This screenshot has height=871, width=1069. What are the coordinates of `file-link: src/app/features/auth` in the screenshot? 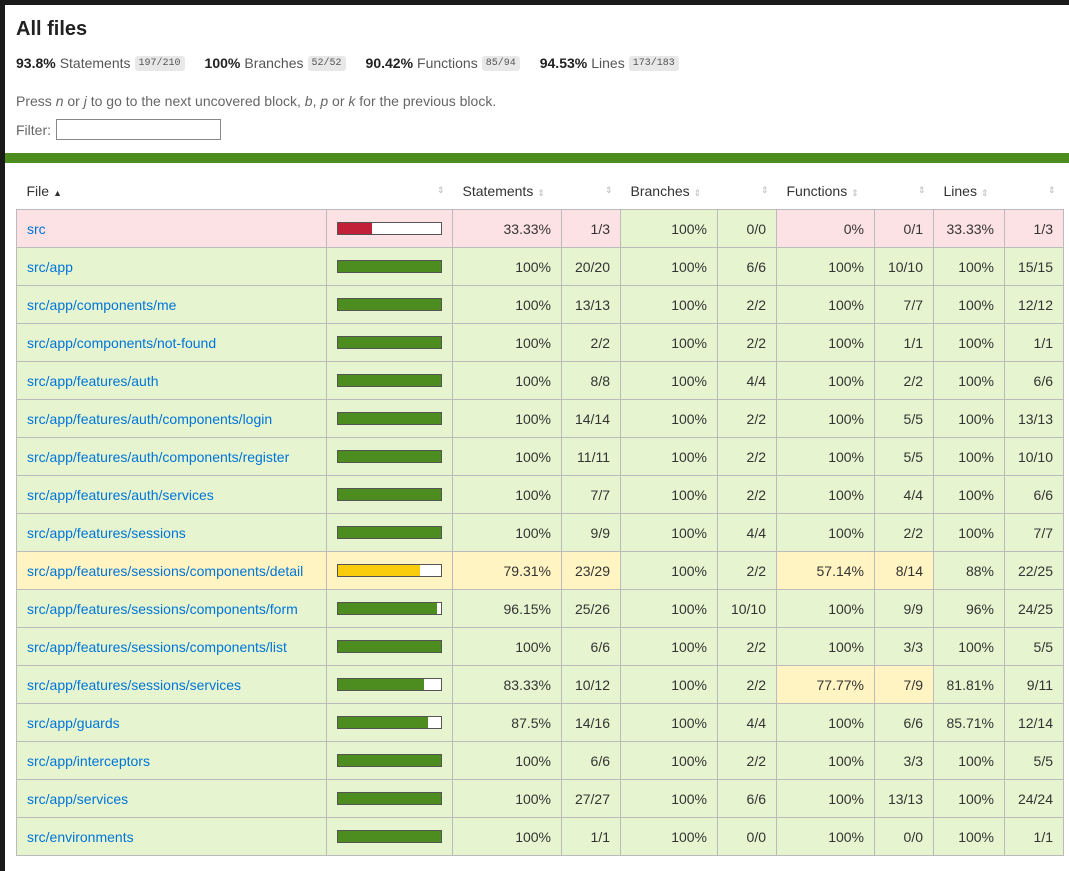 It's located at (93, 381).